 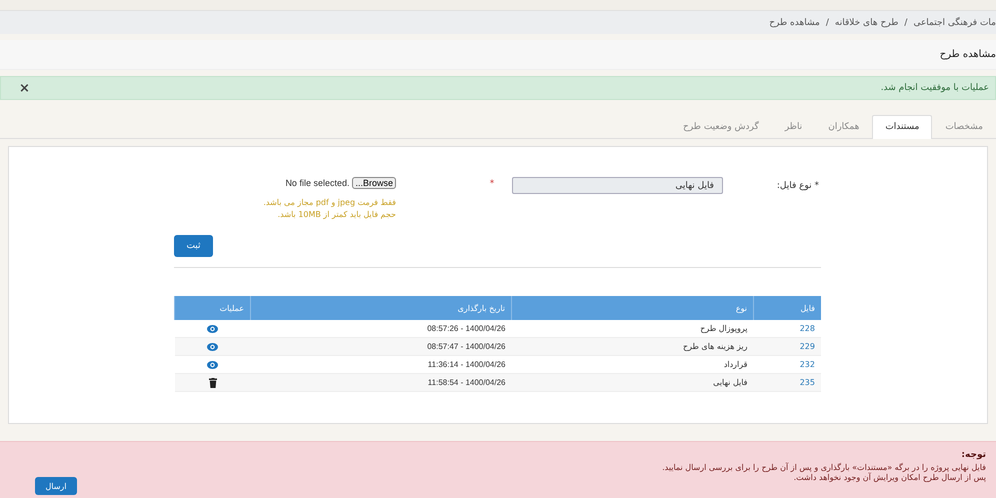 I want to click on file-type-select: فایل نهایی, so click(x=617, y=185).